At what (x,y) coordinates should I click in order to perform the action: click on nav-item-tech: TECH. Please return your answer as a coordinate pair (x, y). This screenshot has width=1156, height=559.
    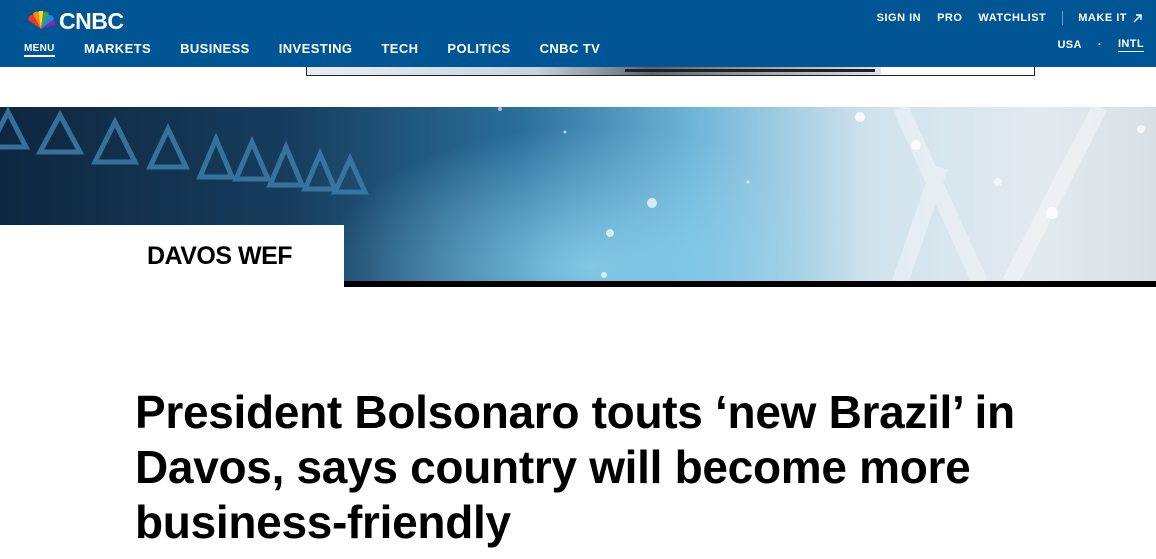
    Looking at the image, I should click on (399, 48).